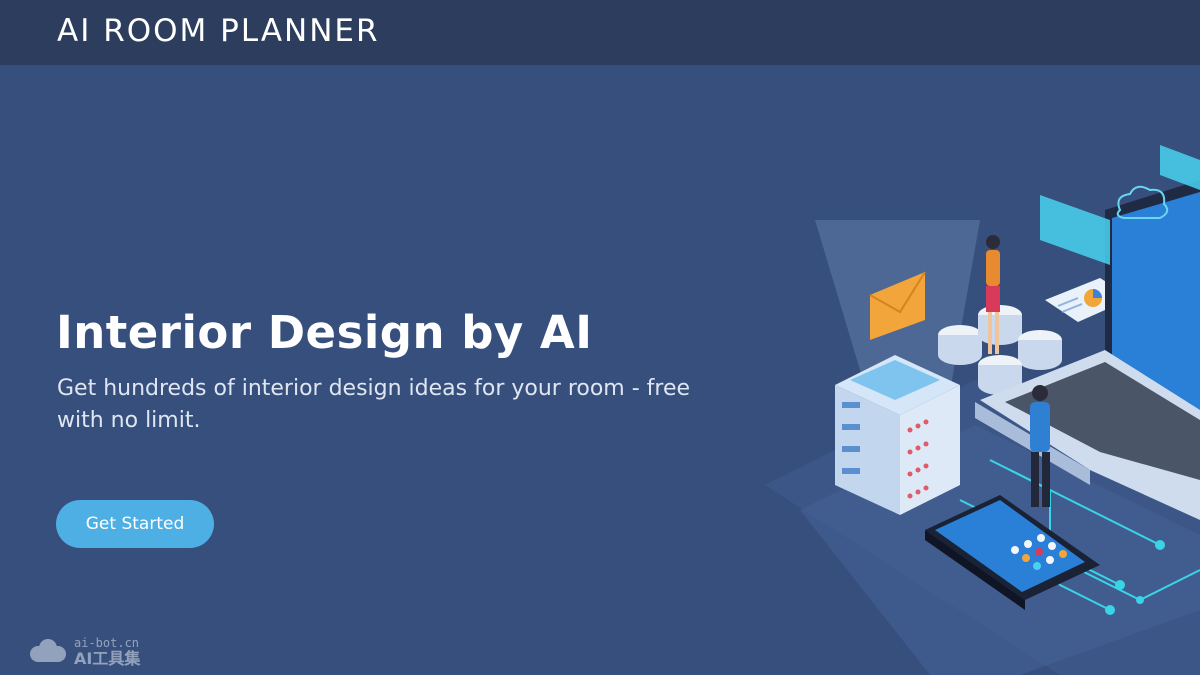 The height and width of the screenshot is (675, 1200). Describe the element at coordinates (324, 332) in the screenshot. I see `hero-title: Interior Design by AI` at that location.